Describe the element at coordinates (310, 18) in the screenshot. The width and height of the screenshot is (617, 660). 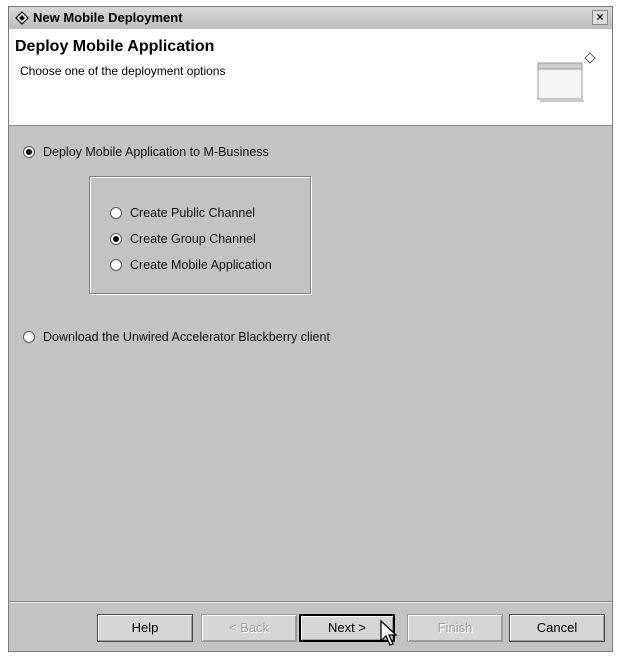
I see `title-bar: New Mobile Deployment ×` at that location.